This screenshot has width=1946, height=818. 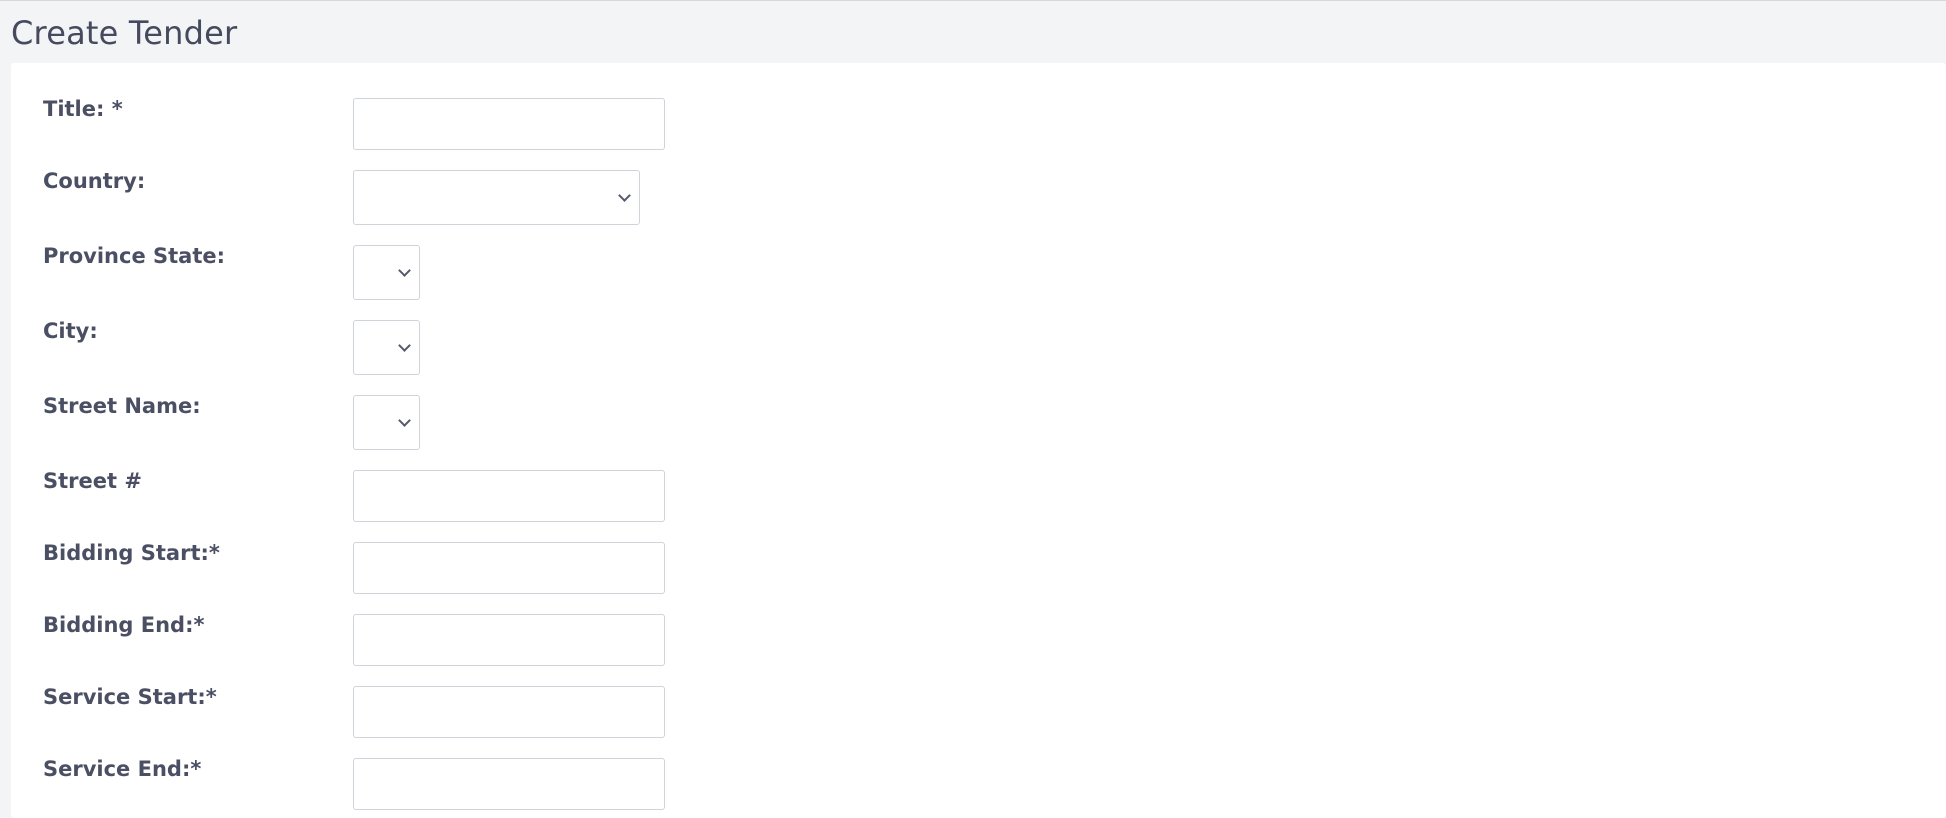 What do you see at coordinates (509, 640) in the screenshot?
I see `bidding-end-input` at bounding box center [509, 640].